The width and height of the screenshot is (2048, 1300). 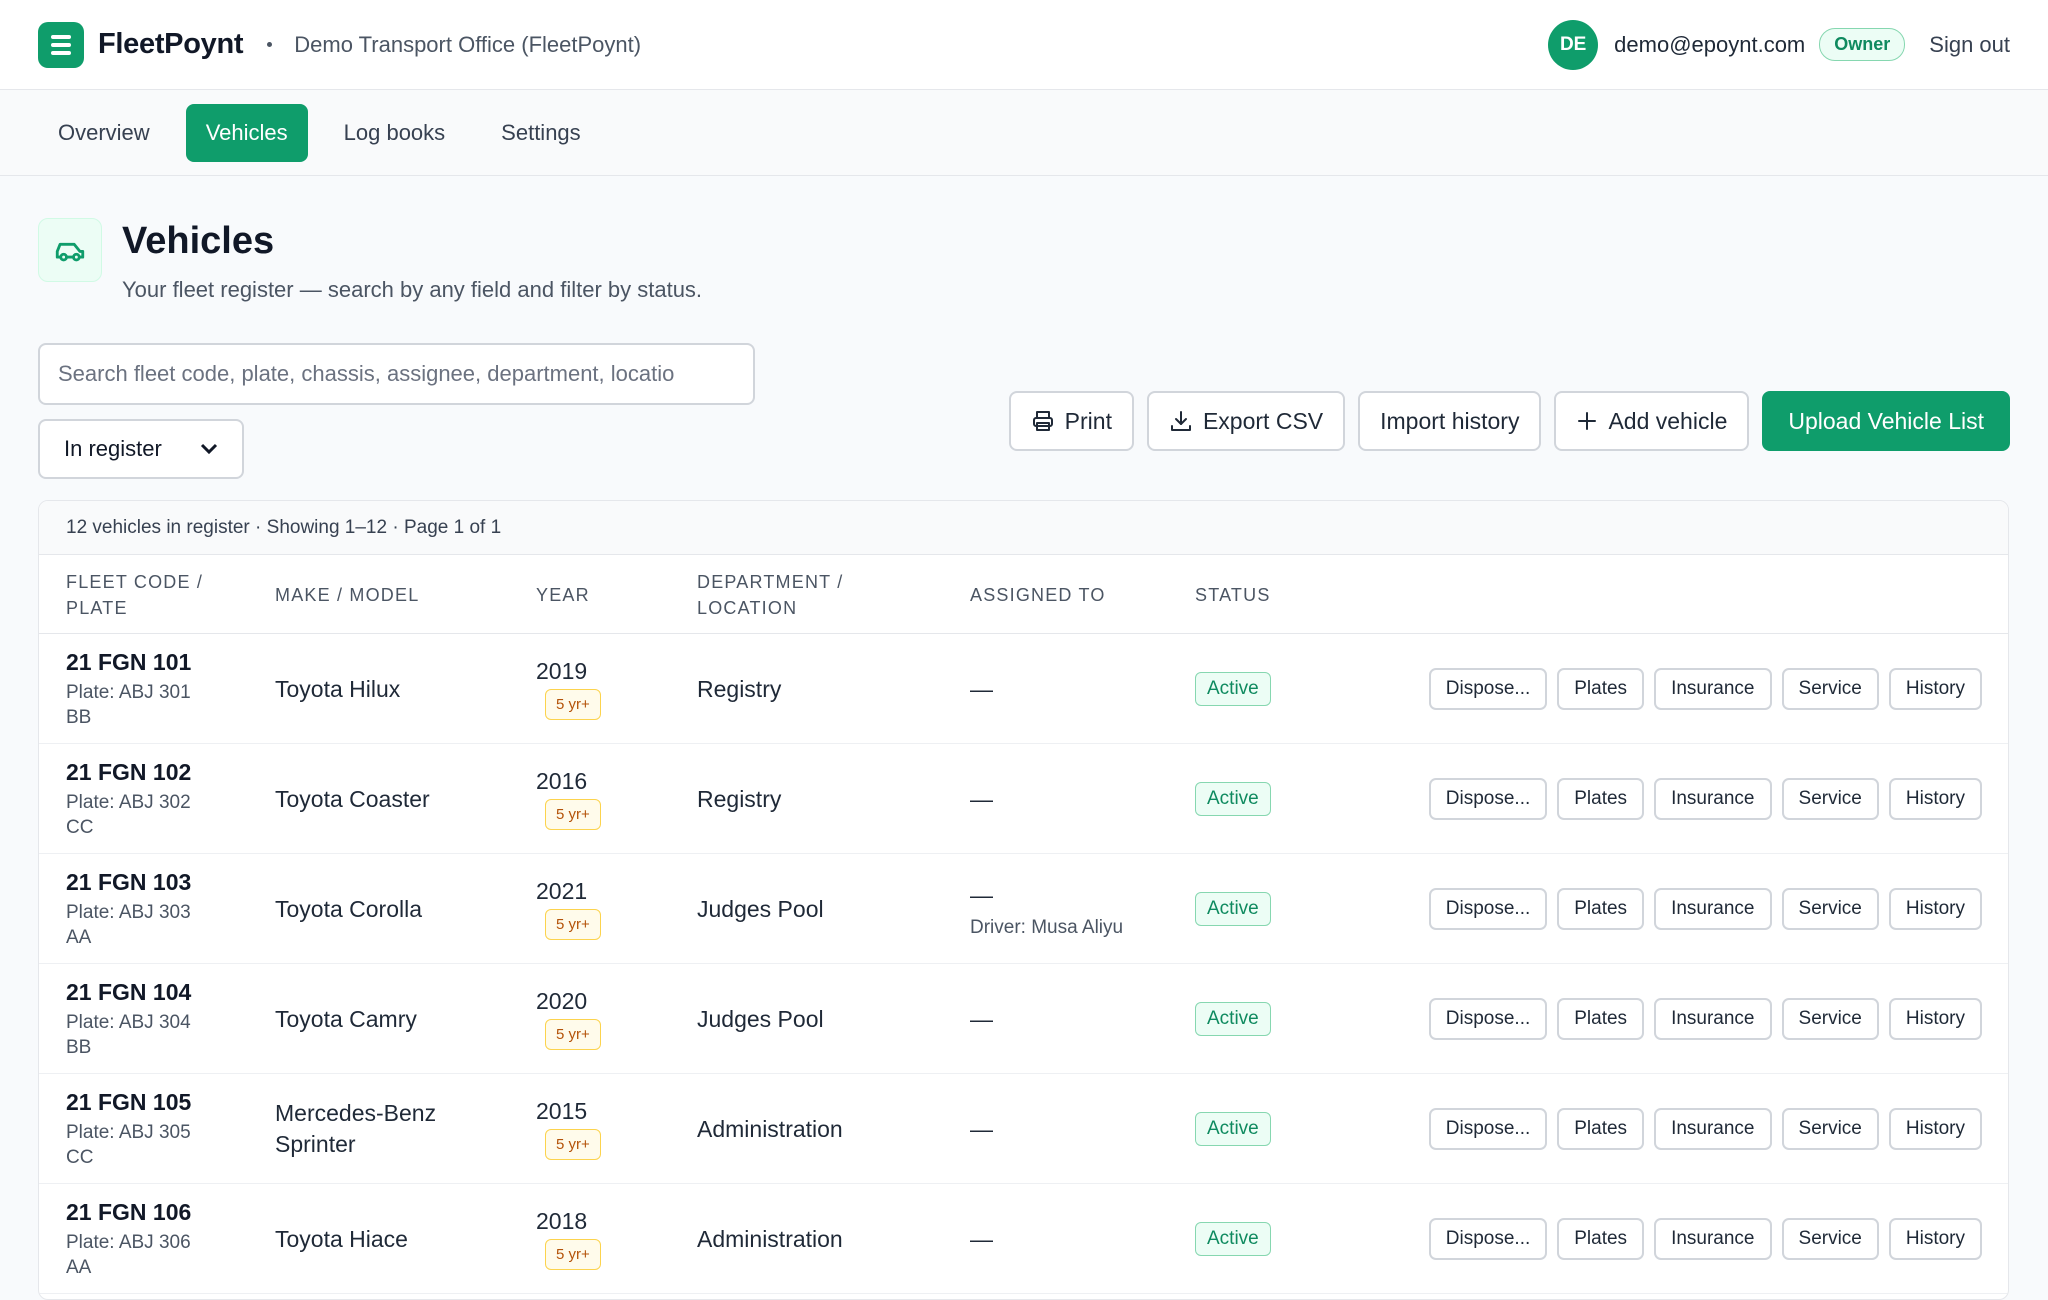 I want to click on column-header-status: STATUS, so click(x=1233, y=594).